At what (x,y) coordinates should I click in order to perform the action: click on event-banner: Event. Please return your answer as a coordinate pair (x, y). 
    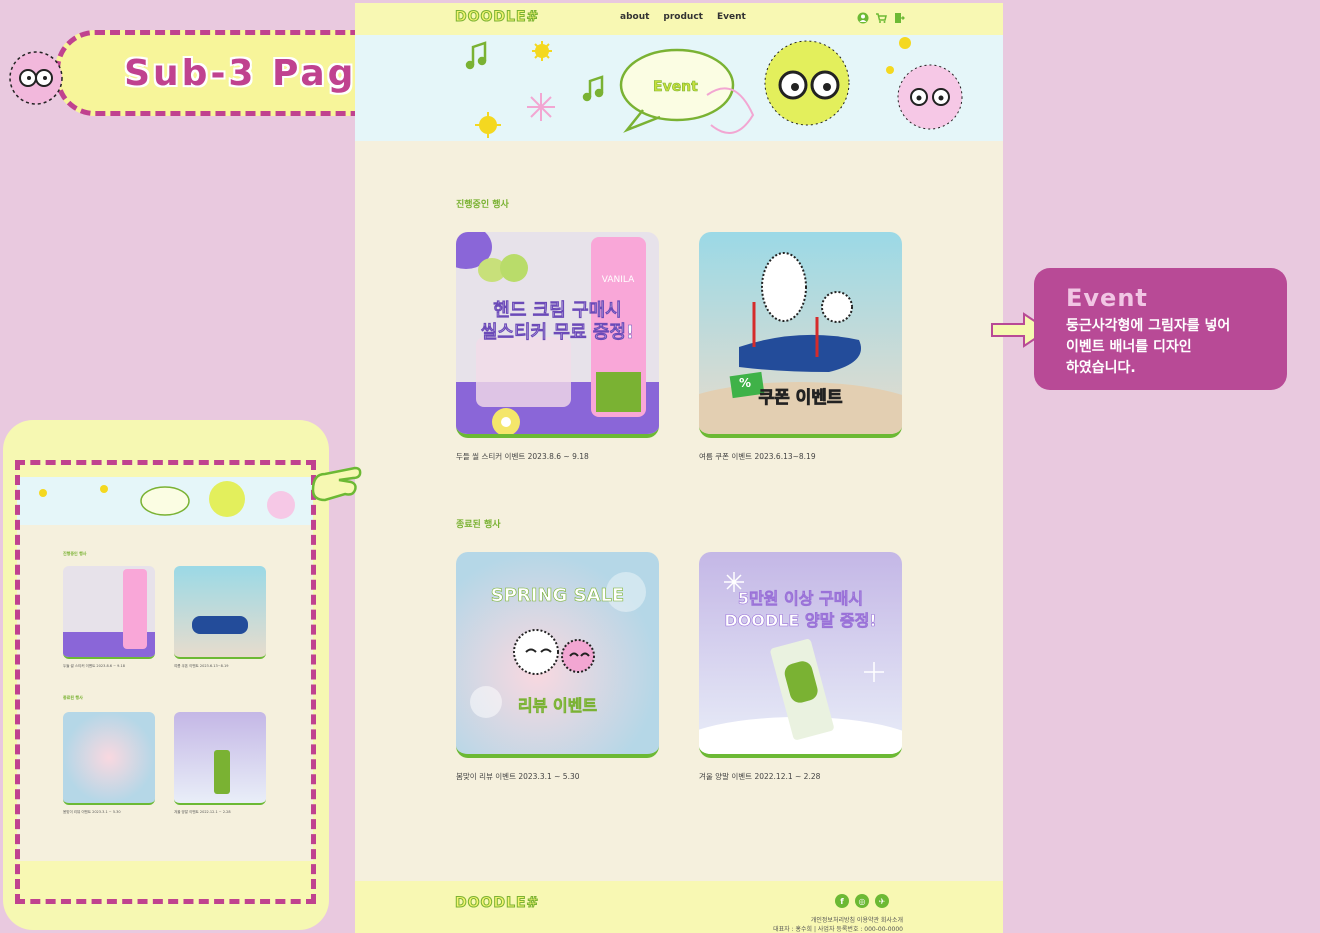
    Looking at the image, I should click on (679, 88).